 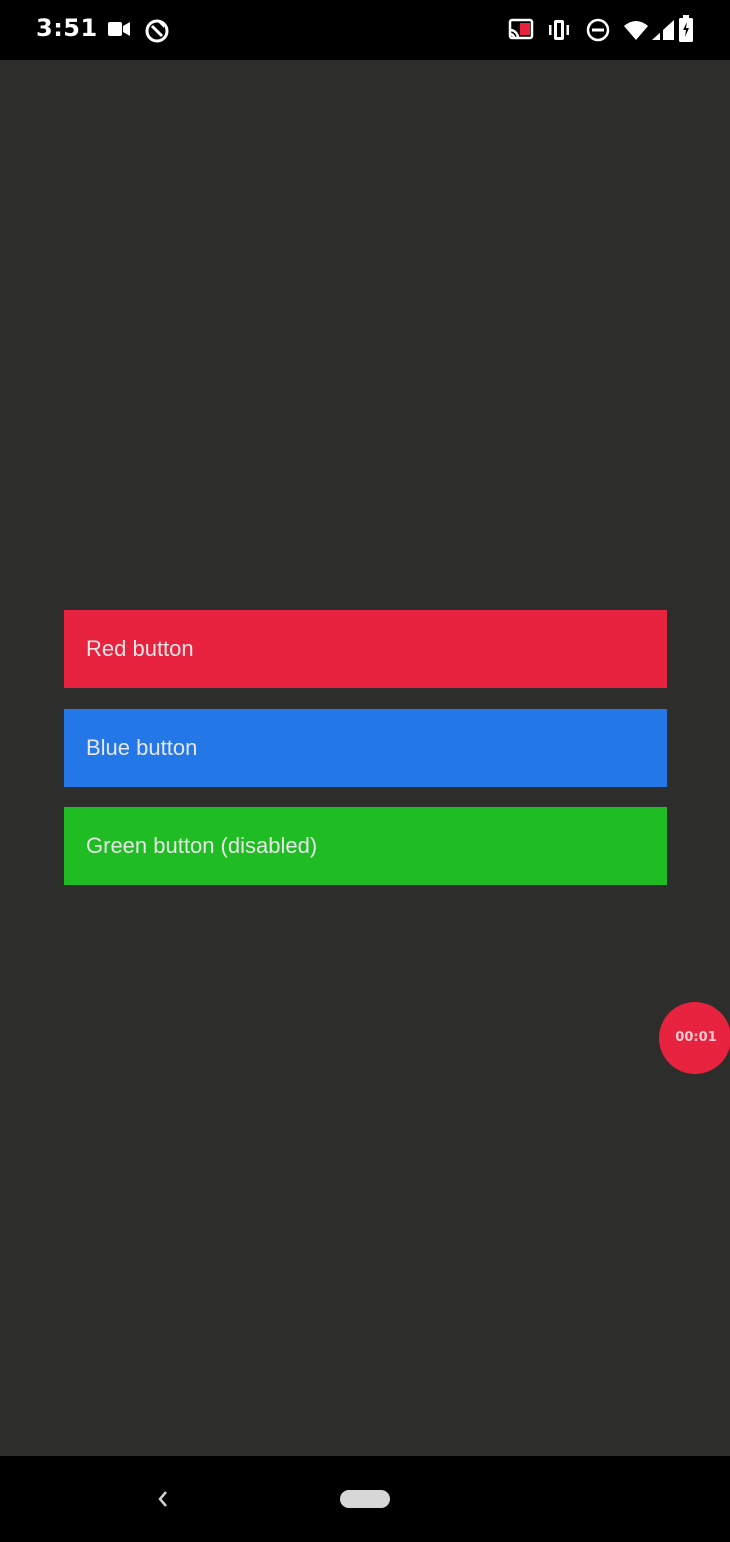 What do you see at coordinates (365, 846) in the screenshot?
I see `green-button-disabled: Green button (disabled)` at bounding box center [365, 846].